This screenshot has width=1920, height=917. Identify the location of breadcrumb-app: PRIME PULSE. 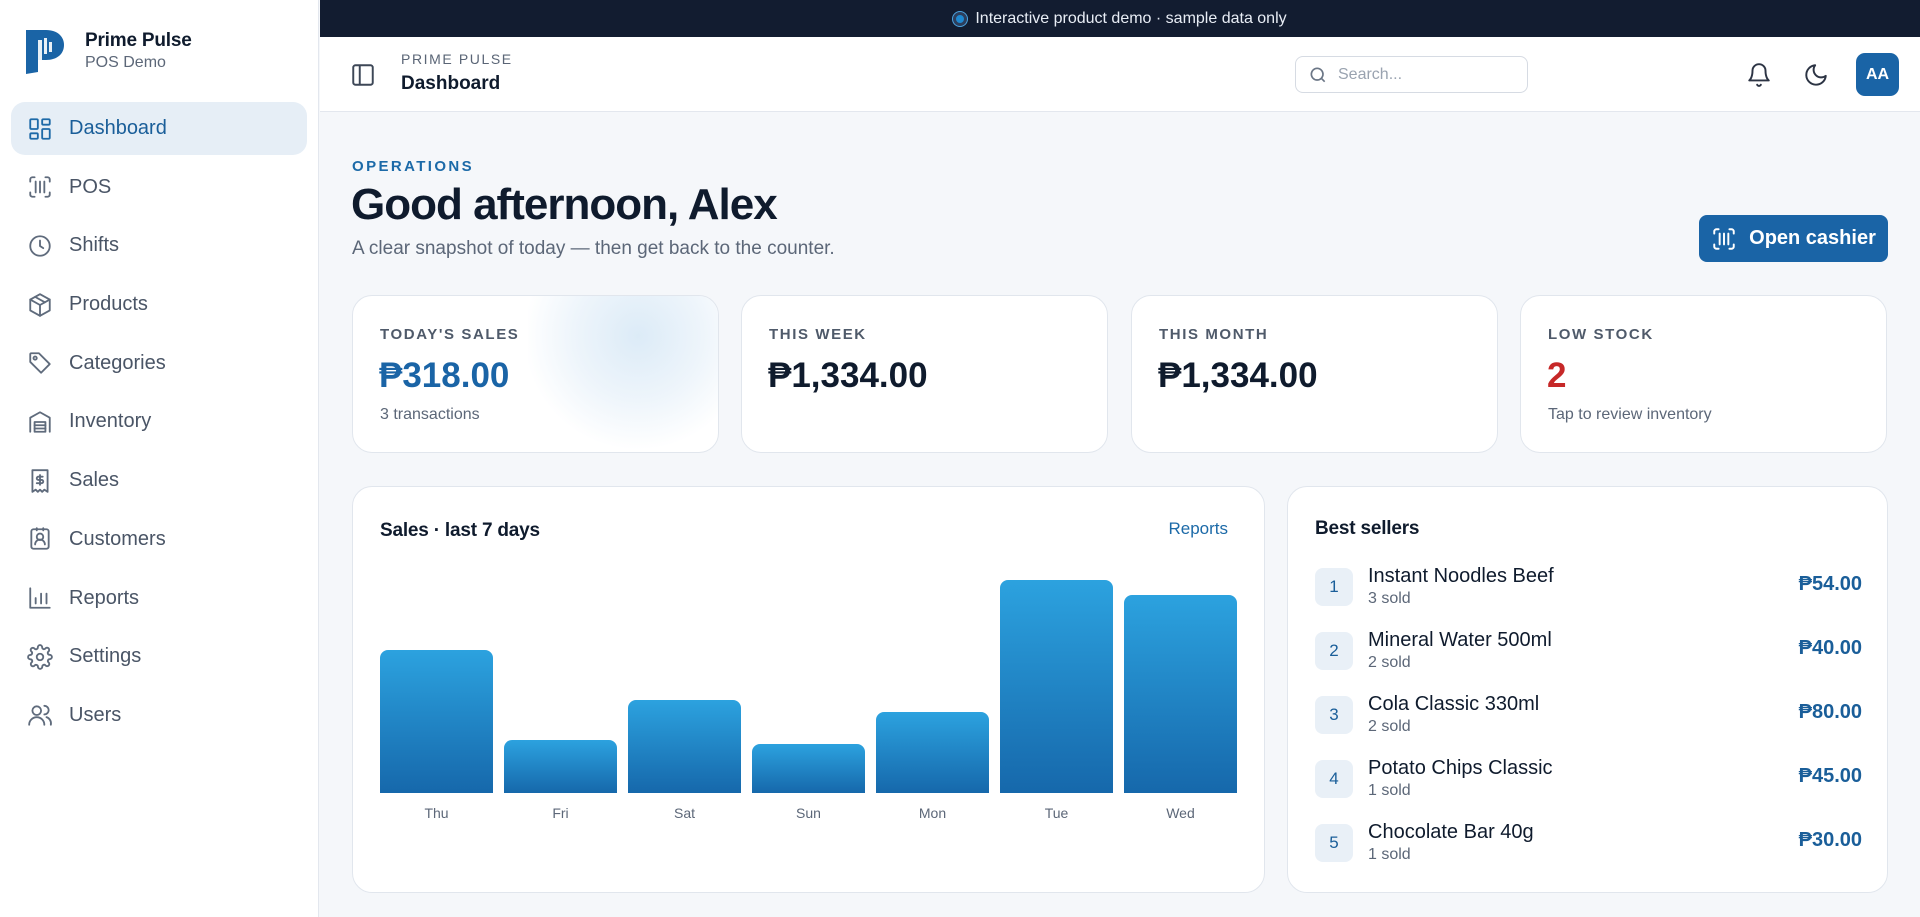
(457, 59).